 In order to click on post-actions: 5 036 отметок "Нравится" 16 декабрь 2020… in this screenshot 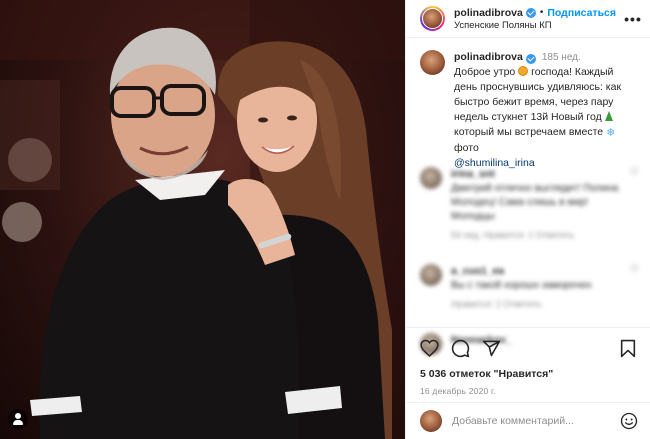, I will do `click(528, 361)`.